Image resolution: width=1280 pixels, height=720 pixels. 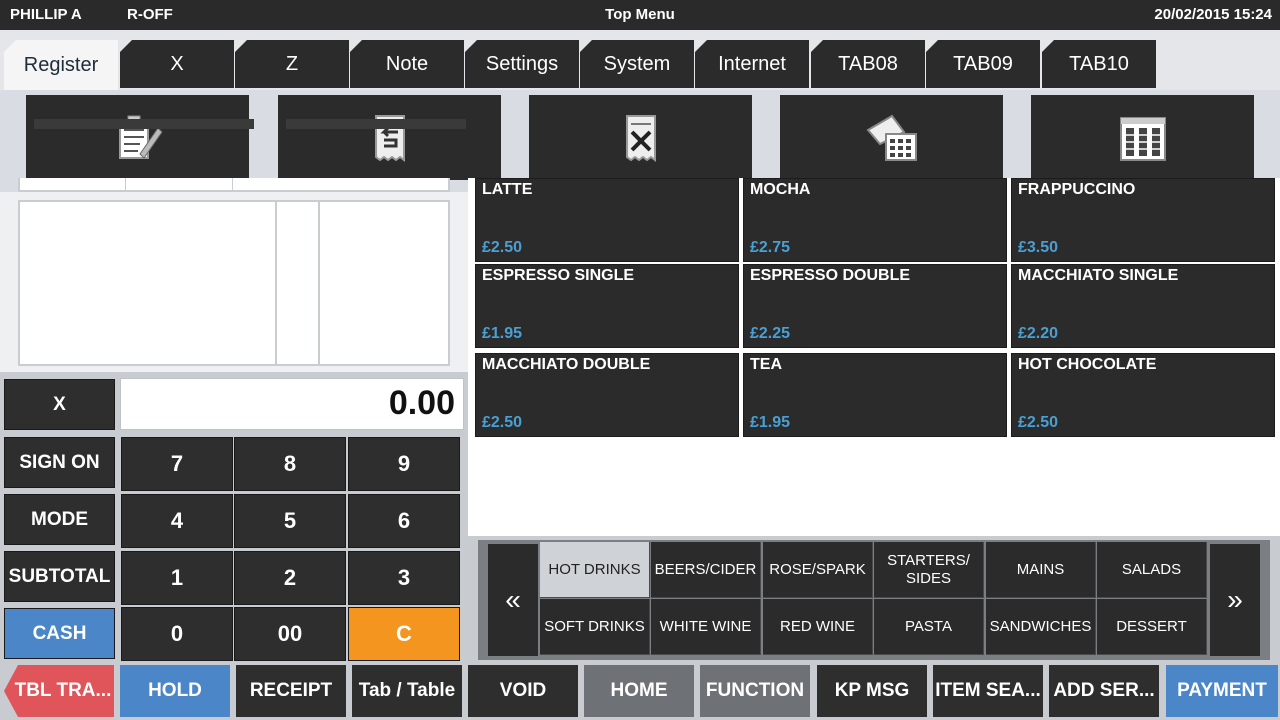 What do you see at coordinates (875, 306) in the screenshot?
I see `product-espresso-double: ESPRESSO DOUBLE £2.25` at bounding box center [875, 306].